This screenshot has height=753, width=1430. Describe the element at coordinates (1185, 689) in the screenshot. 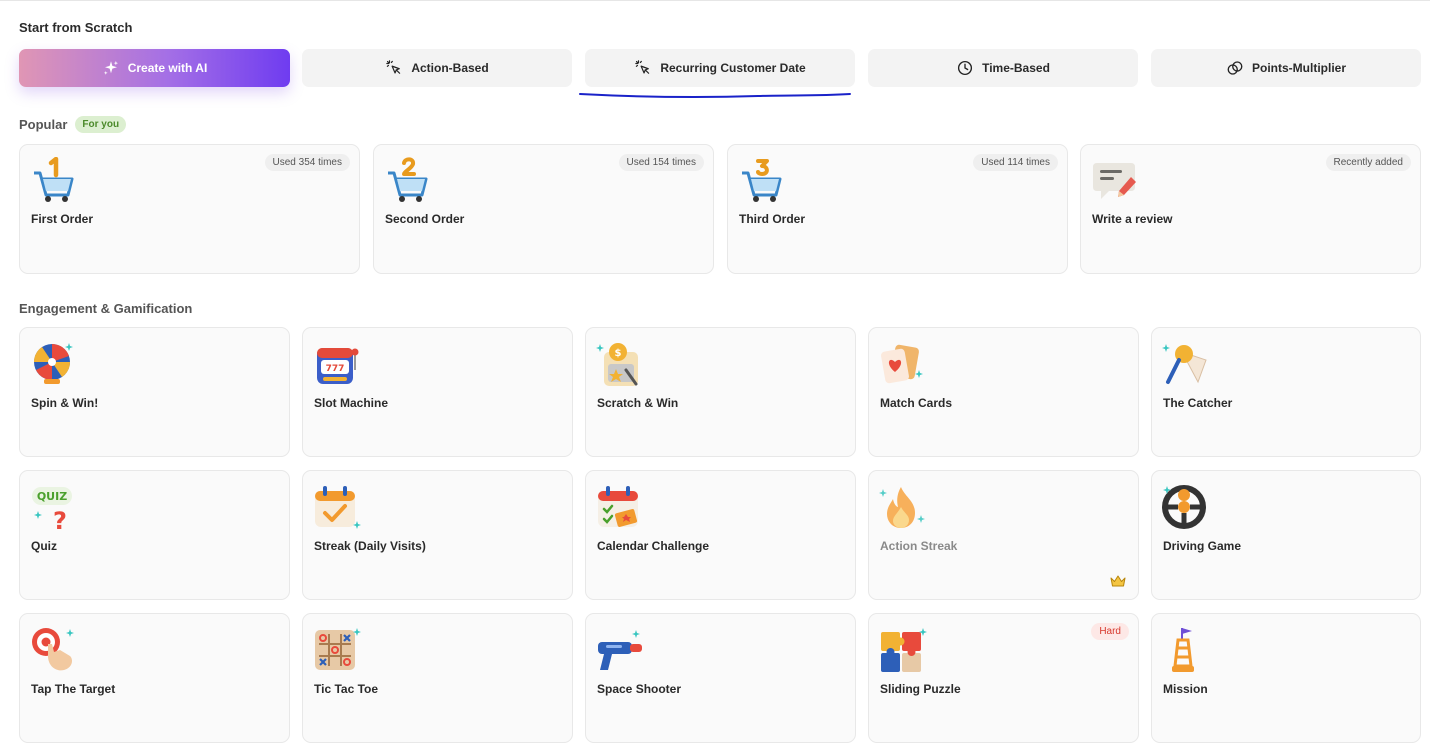

I see `card-title: Mission` at that location.